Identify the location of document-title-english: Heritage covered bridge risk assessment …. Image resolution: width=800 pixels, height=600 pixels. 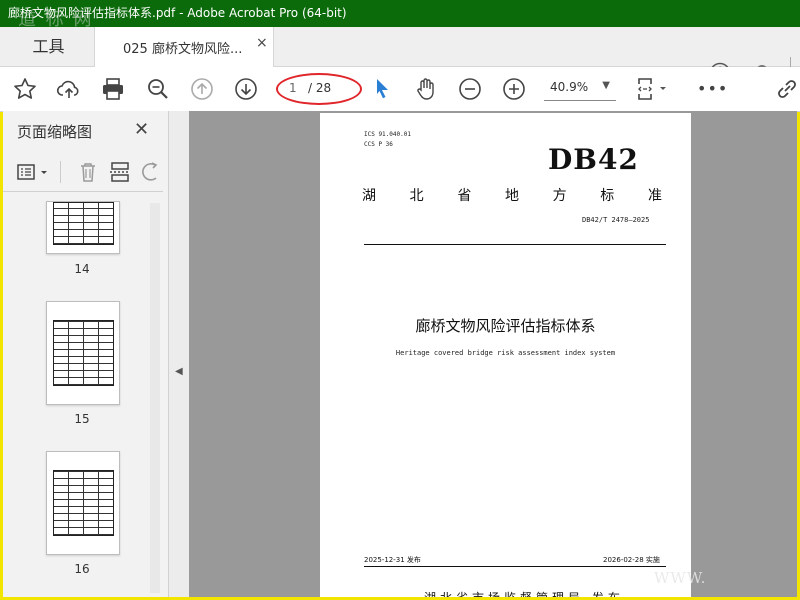
(505, 353).